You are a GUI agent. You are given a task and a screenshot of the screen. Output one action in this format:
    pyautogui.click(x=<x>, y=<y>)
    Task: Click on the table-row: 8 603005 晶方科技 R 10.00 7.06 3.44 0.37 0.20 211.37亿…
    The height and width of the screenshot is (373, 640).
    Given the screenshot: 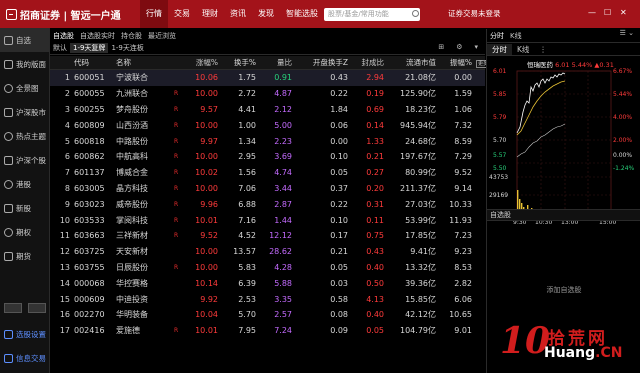 What is the action you would take?
    pyautogui.click(x=267, y=189)
    